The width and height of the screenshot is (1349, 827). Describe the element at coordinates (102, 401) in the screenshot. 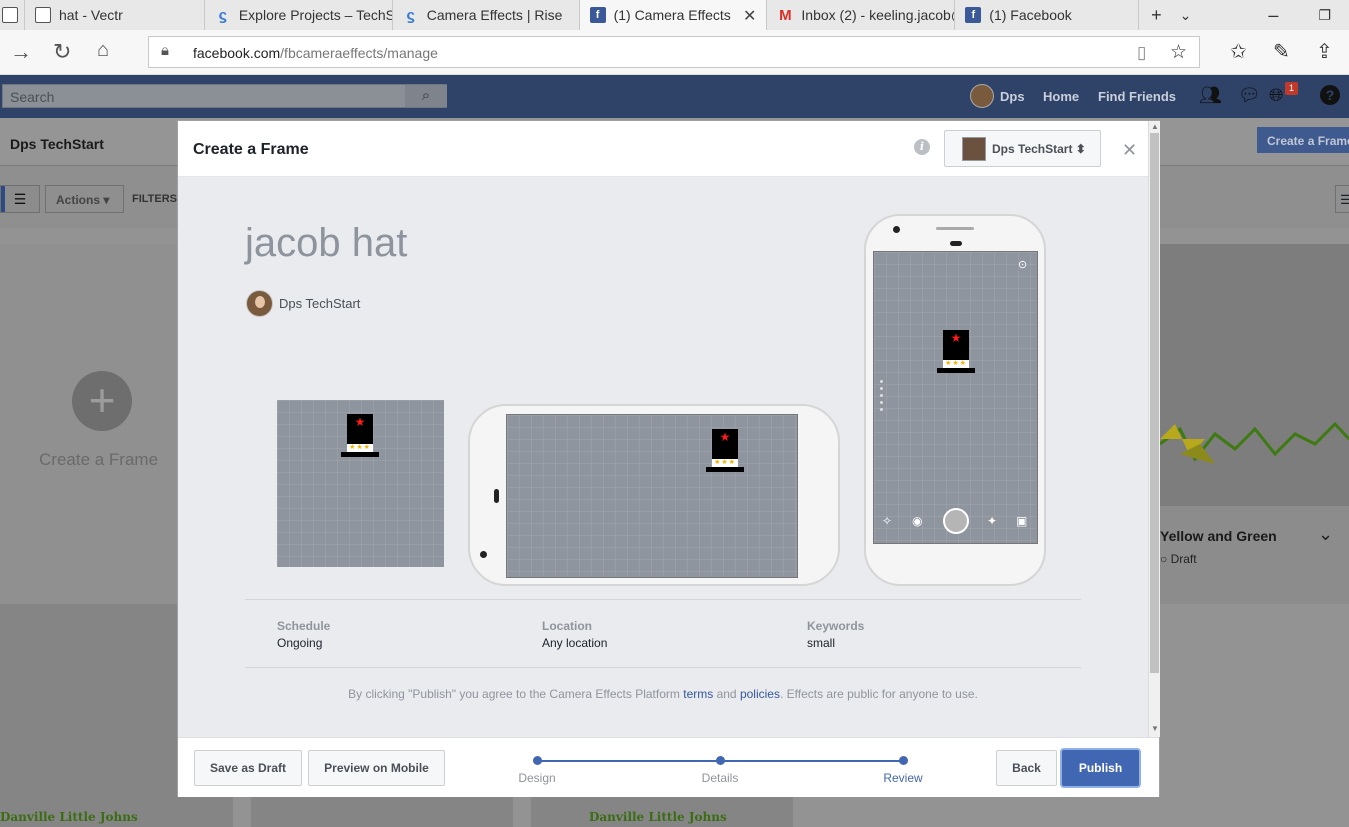

I see `plus-icon: +` at that location.